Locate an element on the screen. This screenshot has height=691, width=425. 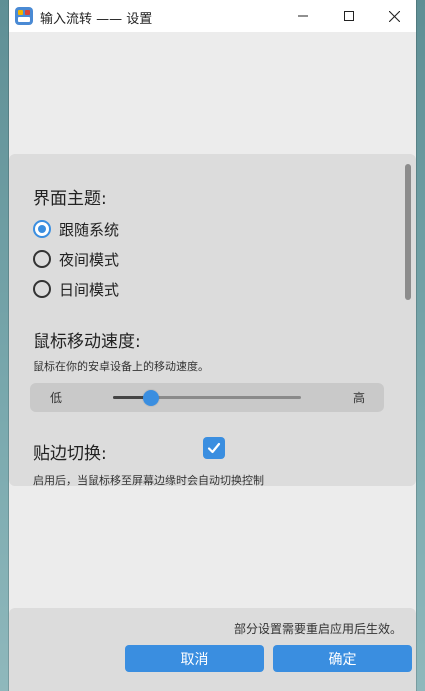
edge-switch-checkbox is located at coordinates (214, 448).